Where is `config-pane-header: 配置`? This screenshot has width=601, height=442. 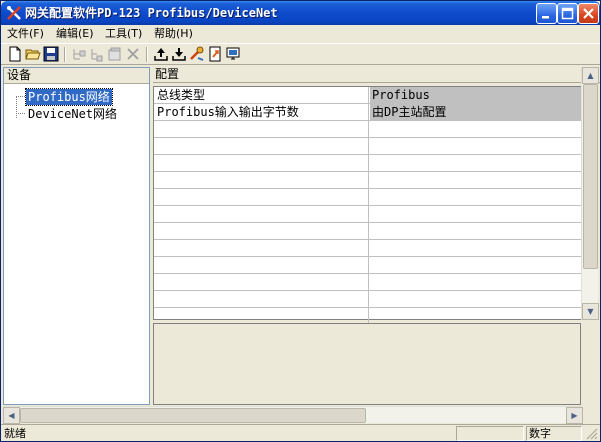 config-pane-header: 配置 is located at coordinates (376, 75).